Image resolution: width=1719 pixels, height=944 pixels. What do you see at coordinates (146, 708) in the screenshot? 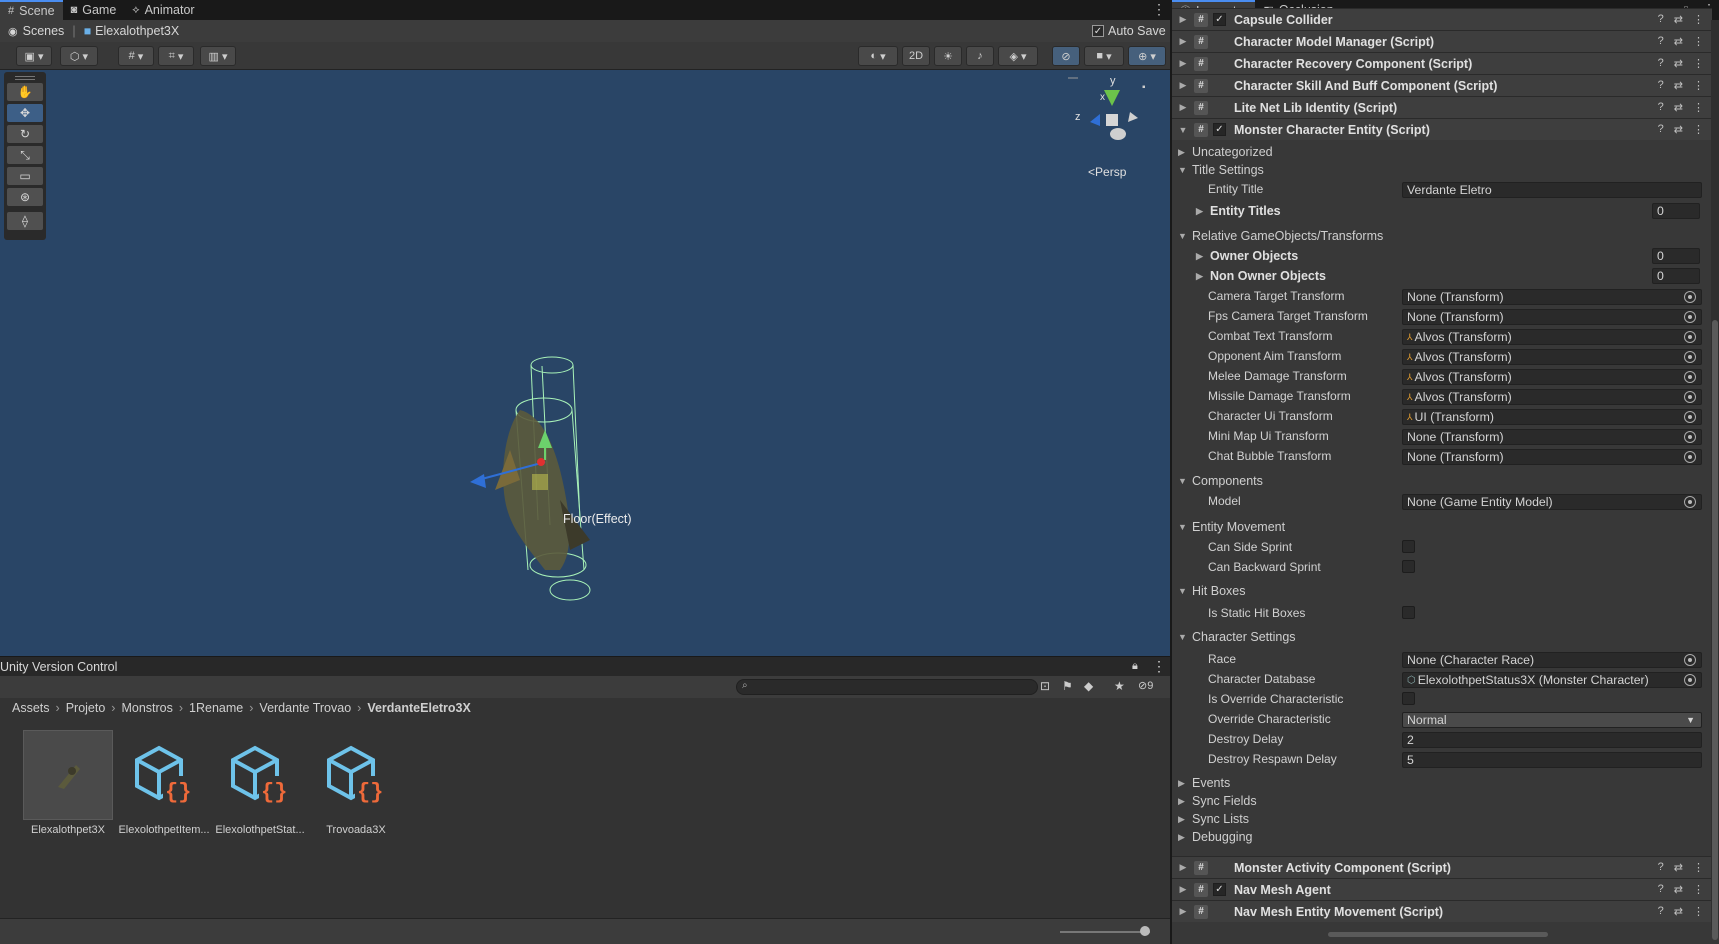
I see `crumb-item: Monstros` at bounding box center [146, 708].